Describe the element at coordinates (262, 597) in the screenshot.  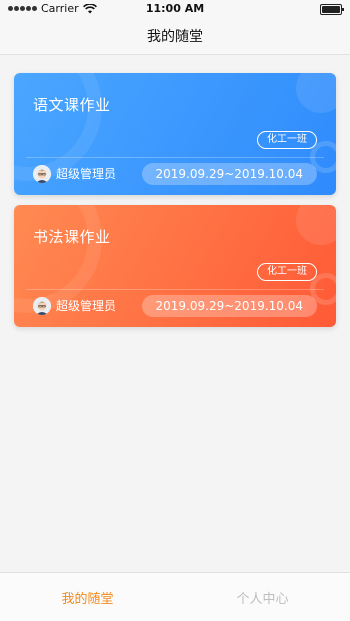
I see `tab-personal-center: 个人中心` at that location.